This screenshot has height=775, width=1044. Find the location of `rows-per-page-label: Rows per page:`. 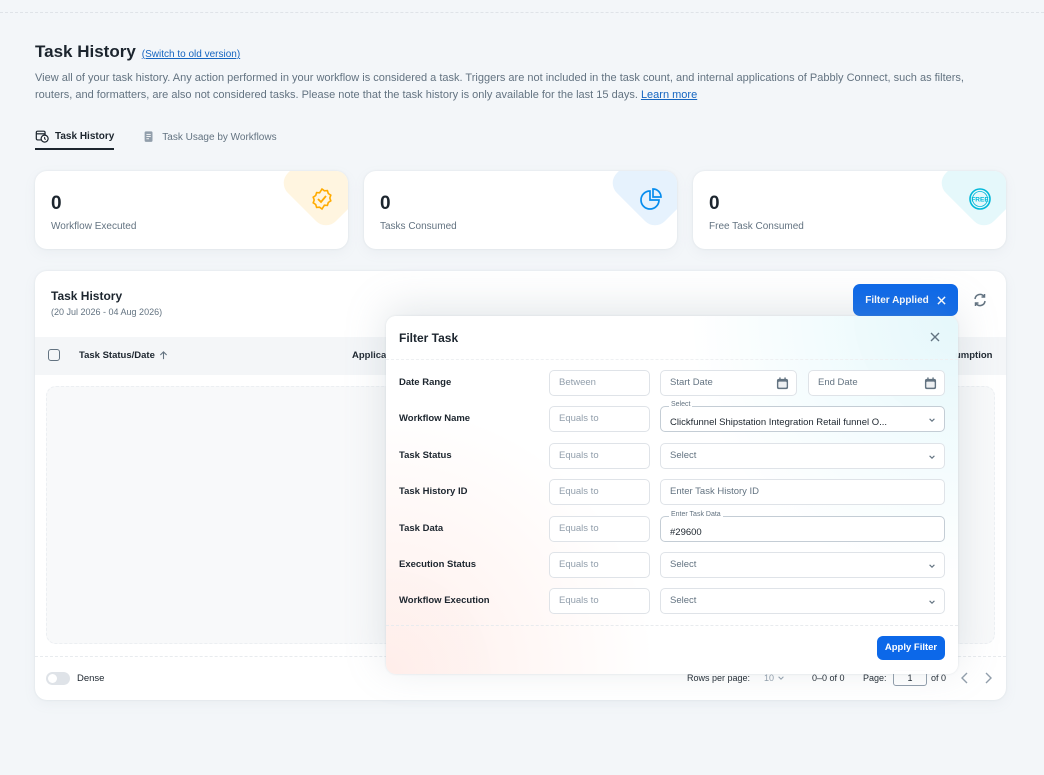

rows-per-page-label: Rows per page: is located at coordinates (719, 678).